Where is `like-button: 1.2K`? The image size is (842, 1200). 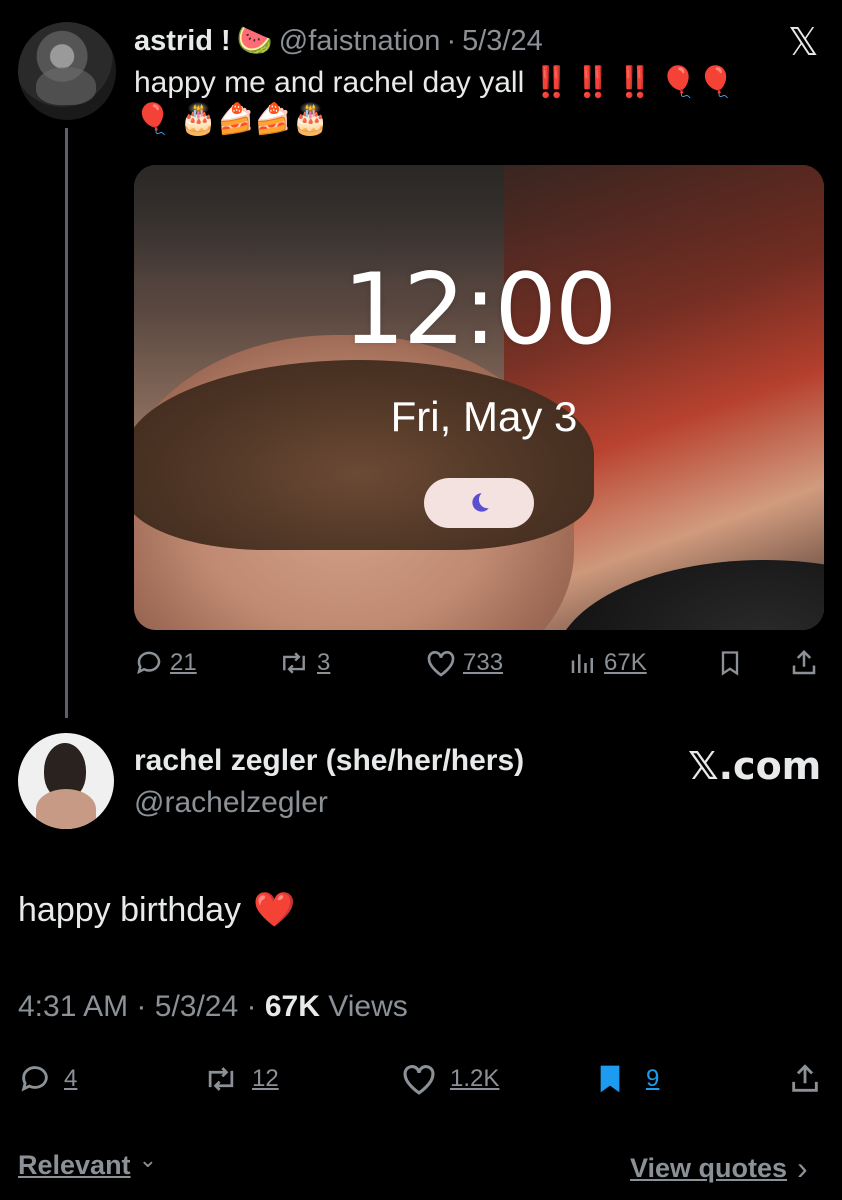 like-button: 1.2K is located at coordinates (449, 1079).